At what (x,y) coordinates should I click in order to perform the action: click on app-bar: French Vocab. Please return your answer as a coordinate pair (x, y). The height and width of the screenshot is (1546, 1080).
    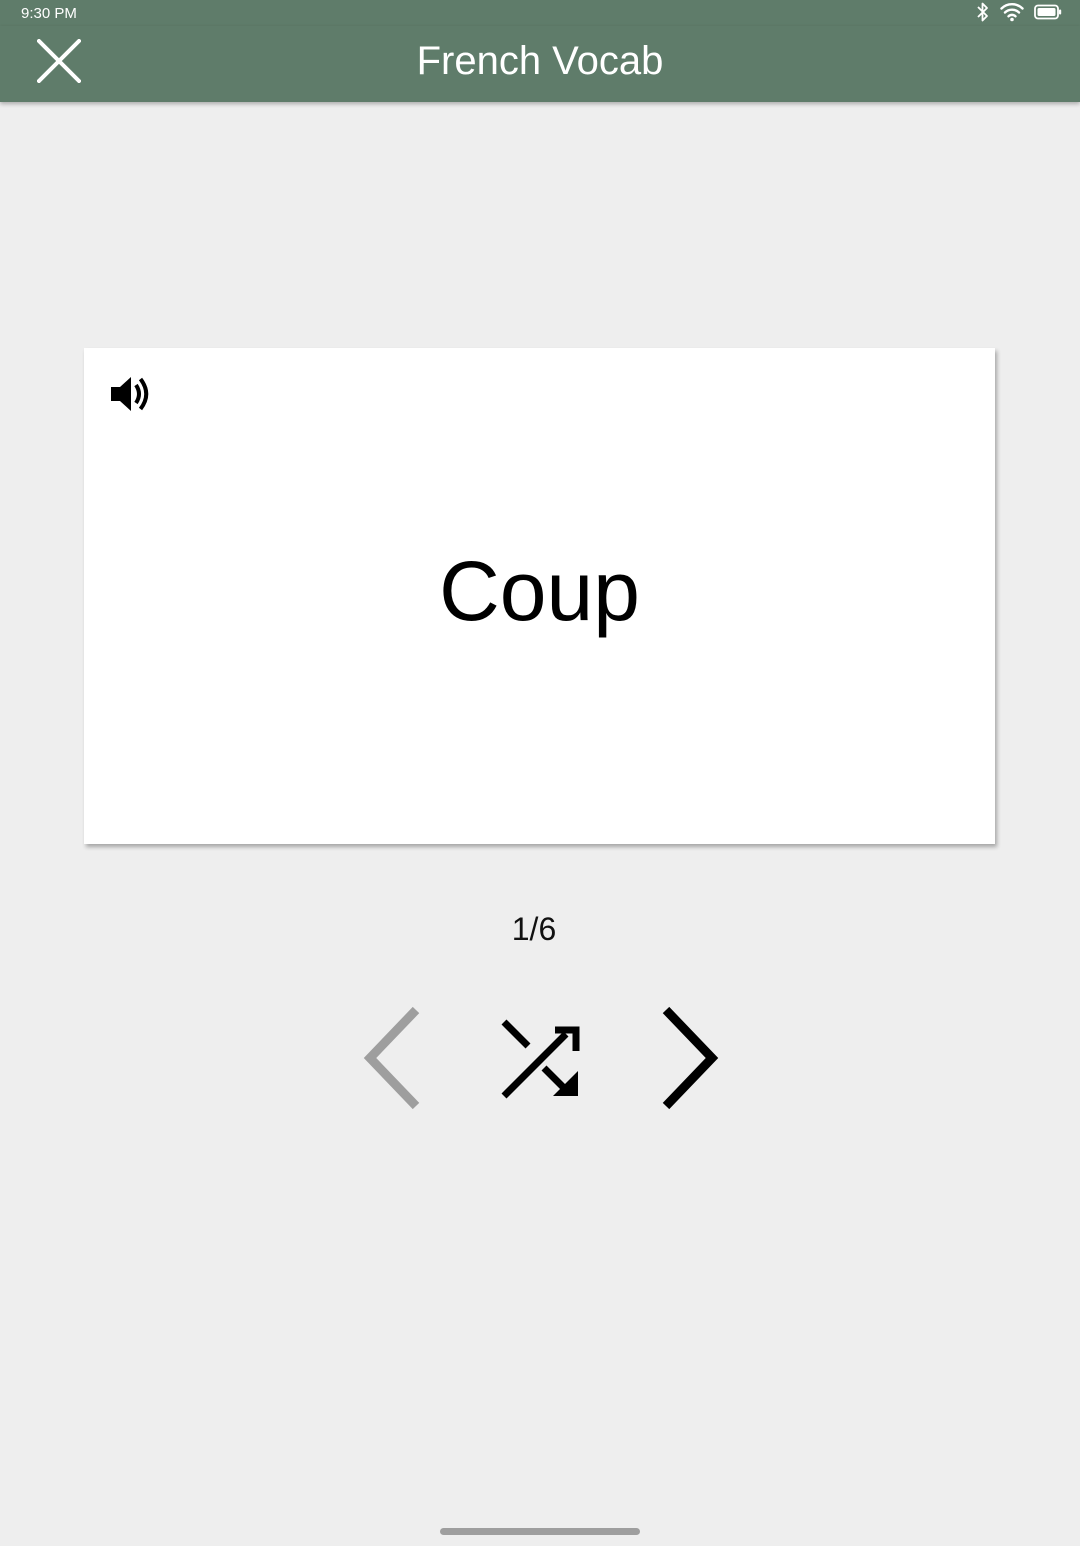
    Looking at the image, I should click on (540, 64).